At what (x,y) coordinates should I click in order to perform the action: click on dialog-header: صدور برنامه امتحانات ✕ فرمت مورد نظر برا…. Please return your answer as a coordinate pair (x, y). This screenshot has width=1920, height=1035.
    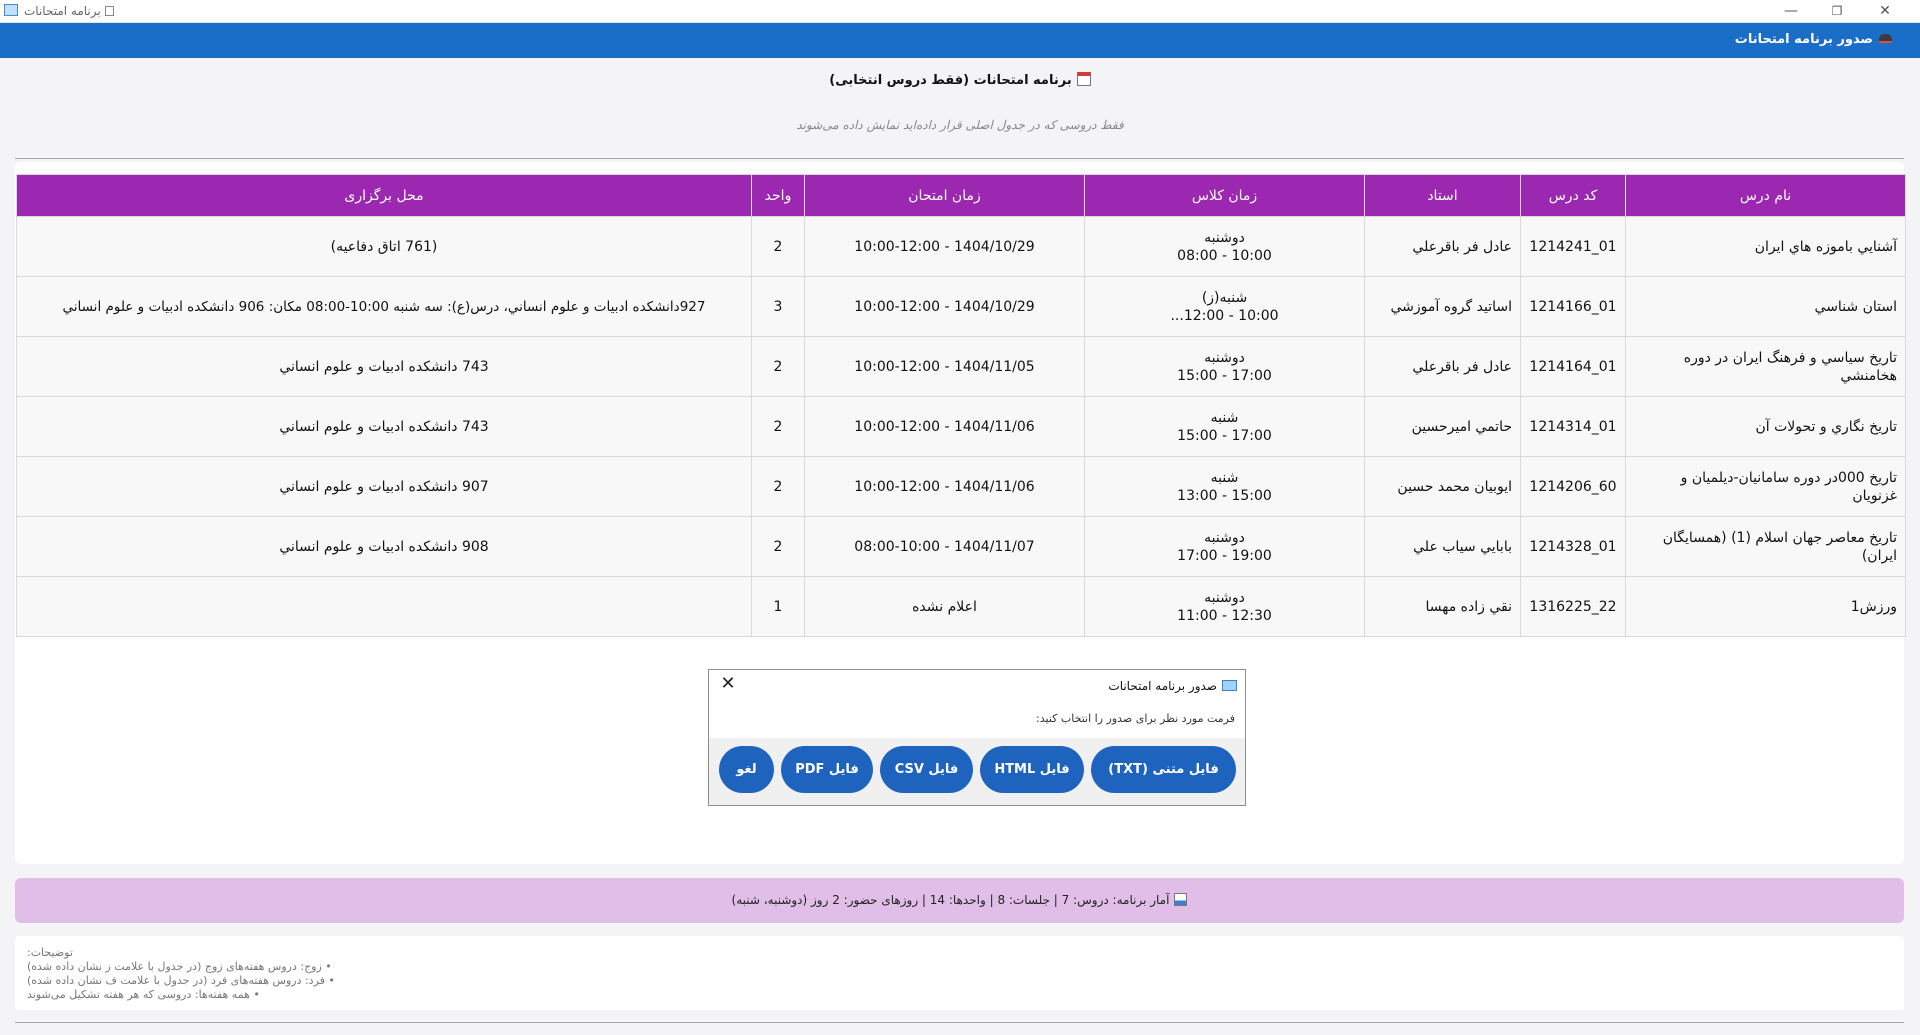
    Looking at the image, I should click on (977, 704).